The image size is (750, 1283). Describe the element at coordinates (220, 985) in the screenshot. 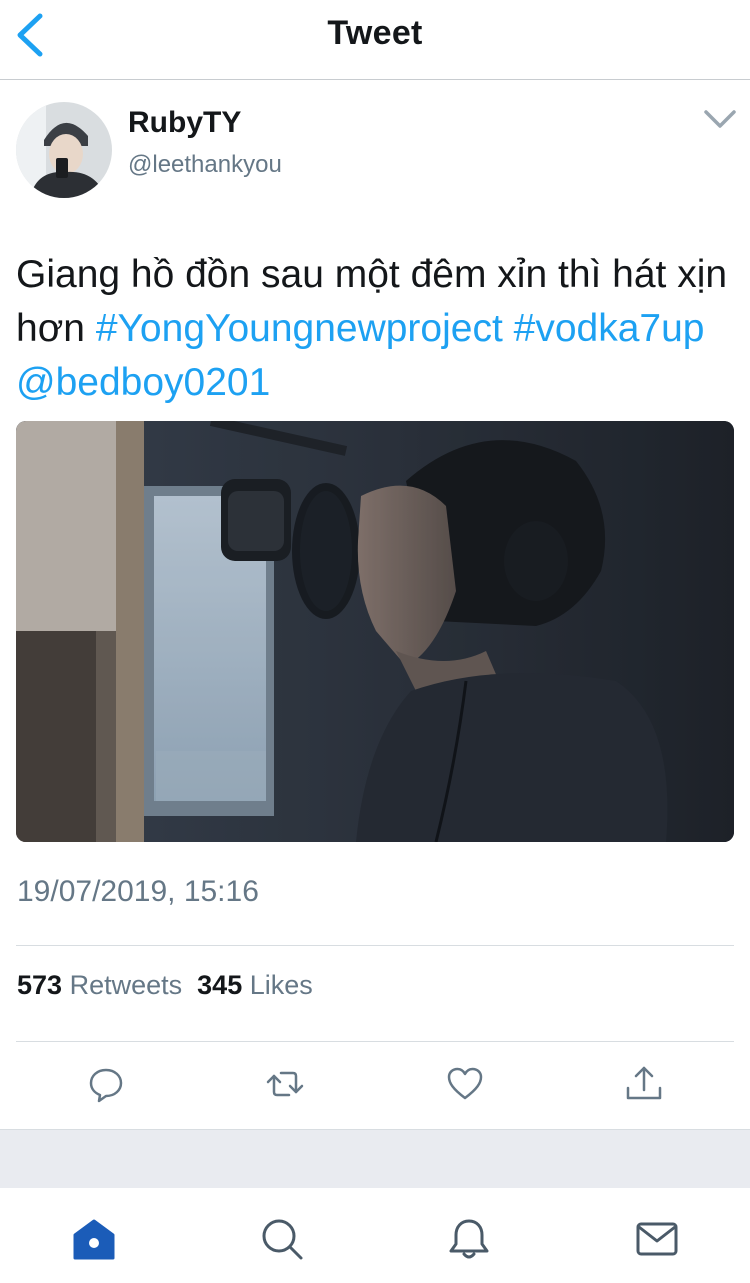

I see `likes-count: 345` at that location.